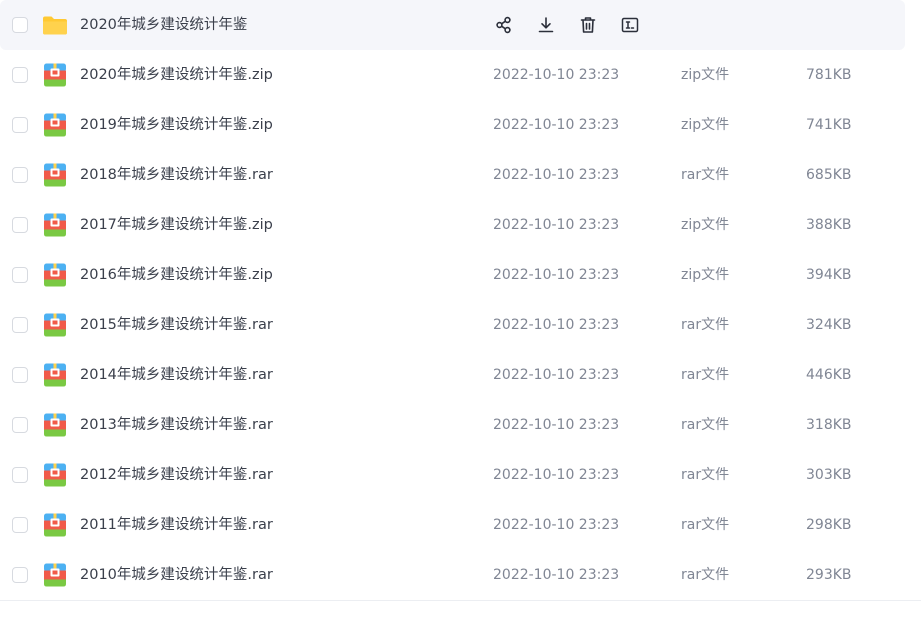  What do you see at coordinates (829, 125) in the screenshot?
I see `file-size: 741KB` at bounding box center [829, 125].